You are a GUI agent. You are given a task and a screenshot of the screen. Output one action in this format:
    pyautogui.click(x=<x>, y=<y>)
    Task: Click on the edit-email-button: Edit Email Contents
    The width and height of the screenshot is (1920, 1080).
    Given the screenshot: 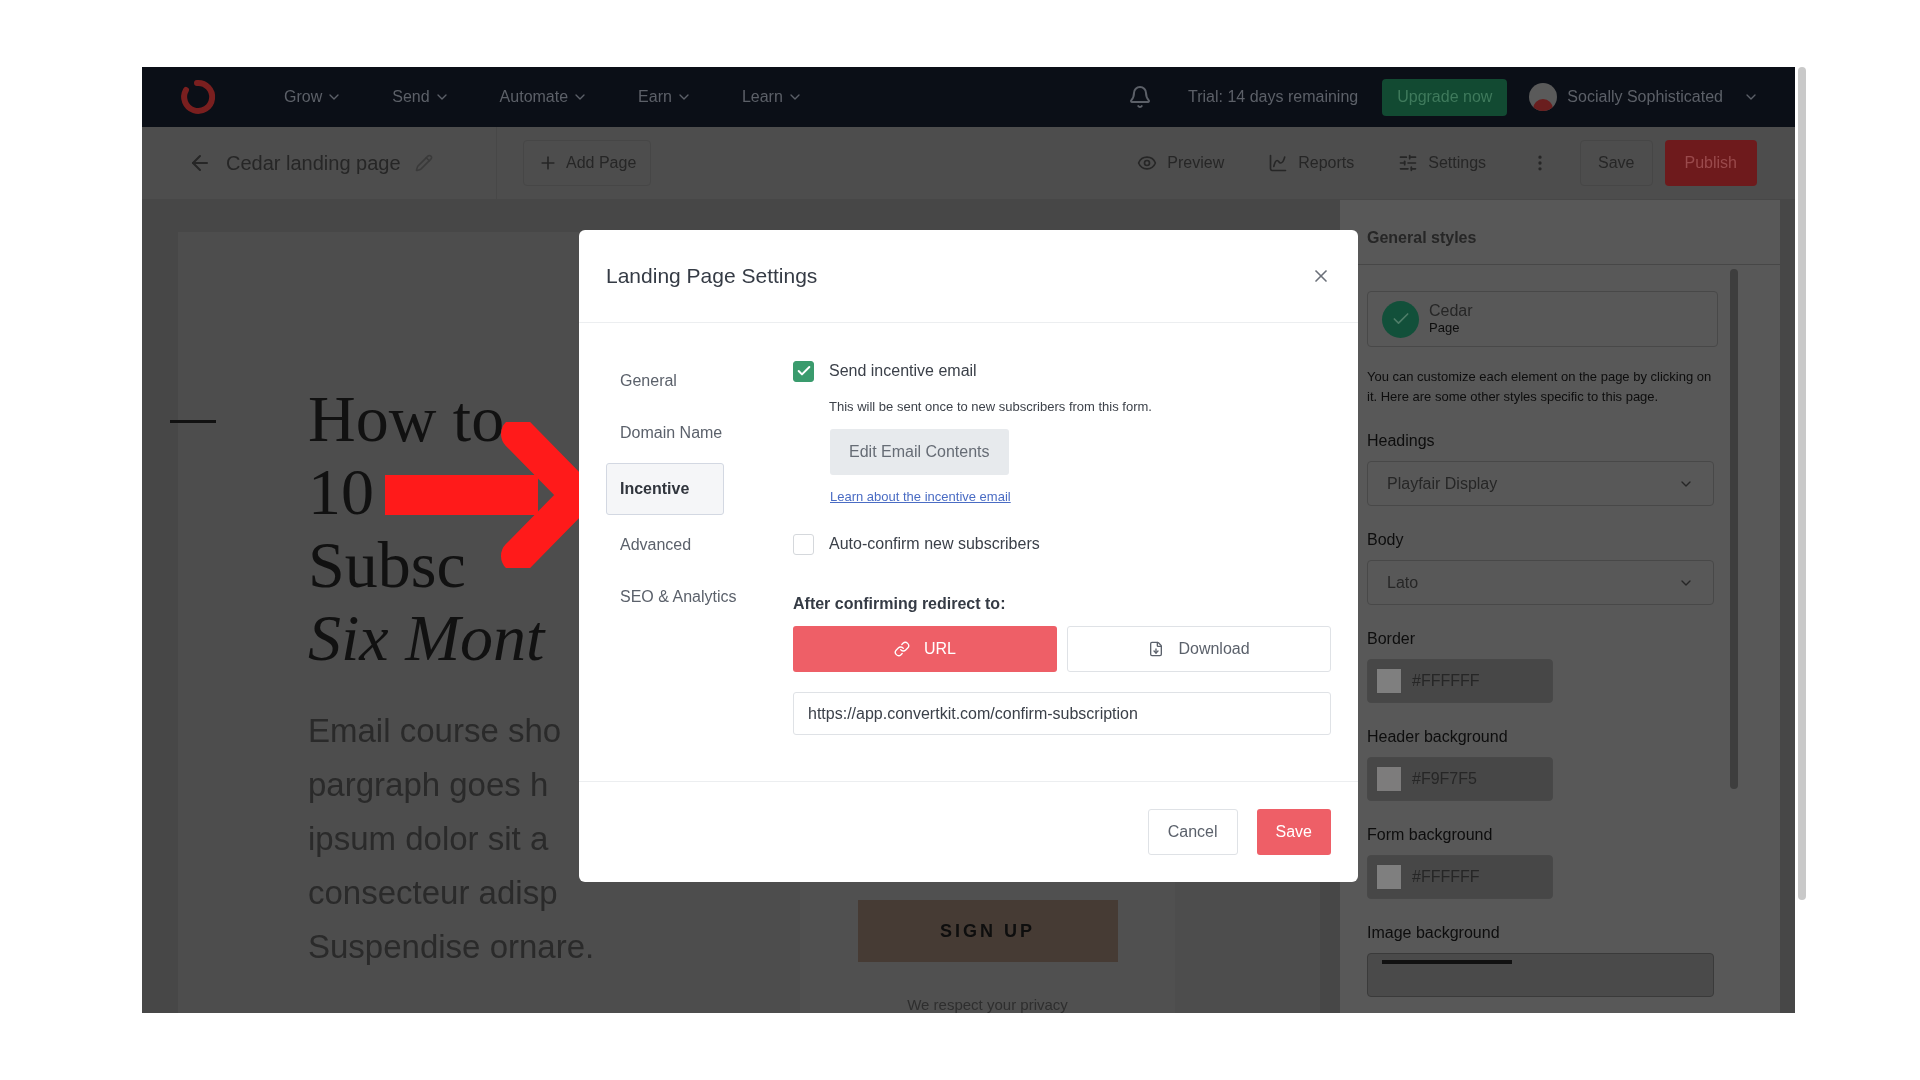 What is the action you would take?
    pyautogui.click(x=919, y=451)
    